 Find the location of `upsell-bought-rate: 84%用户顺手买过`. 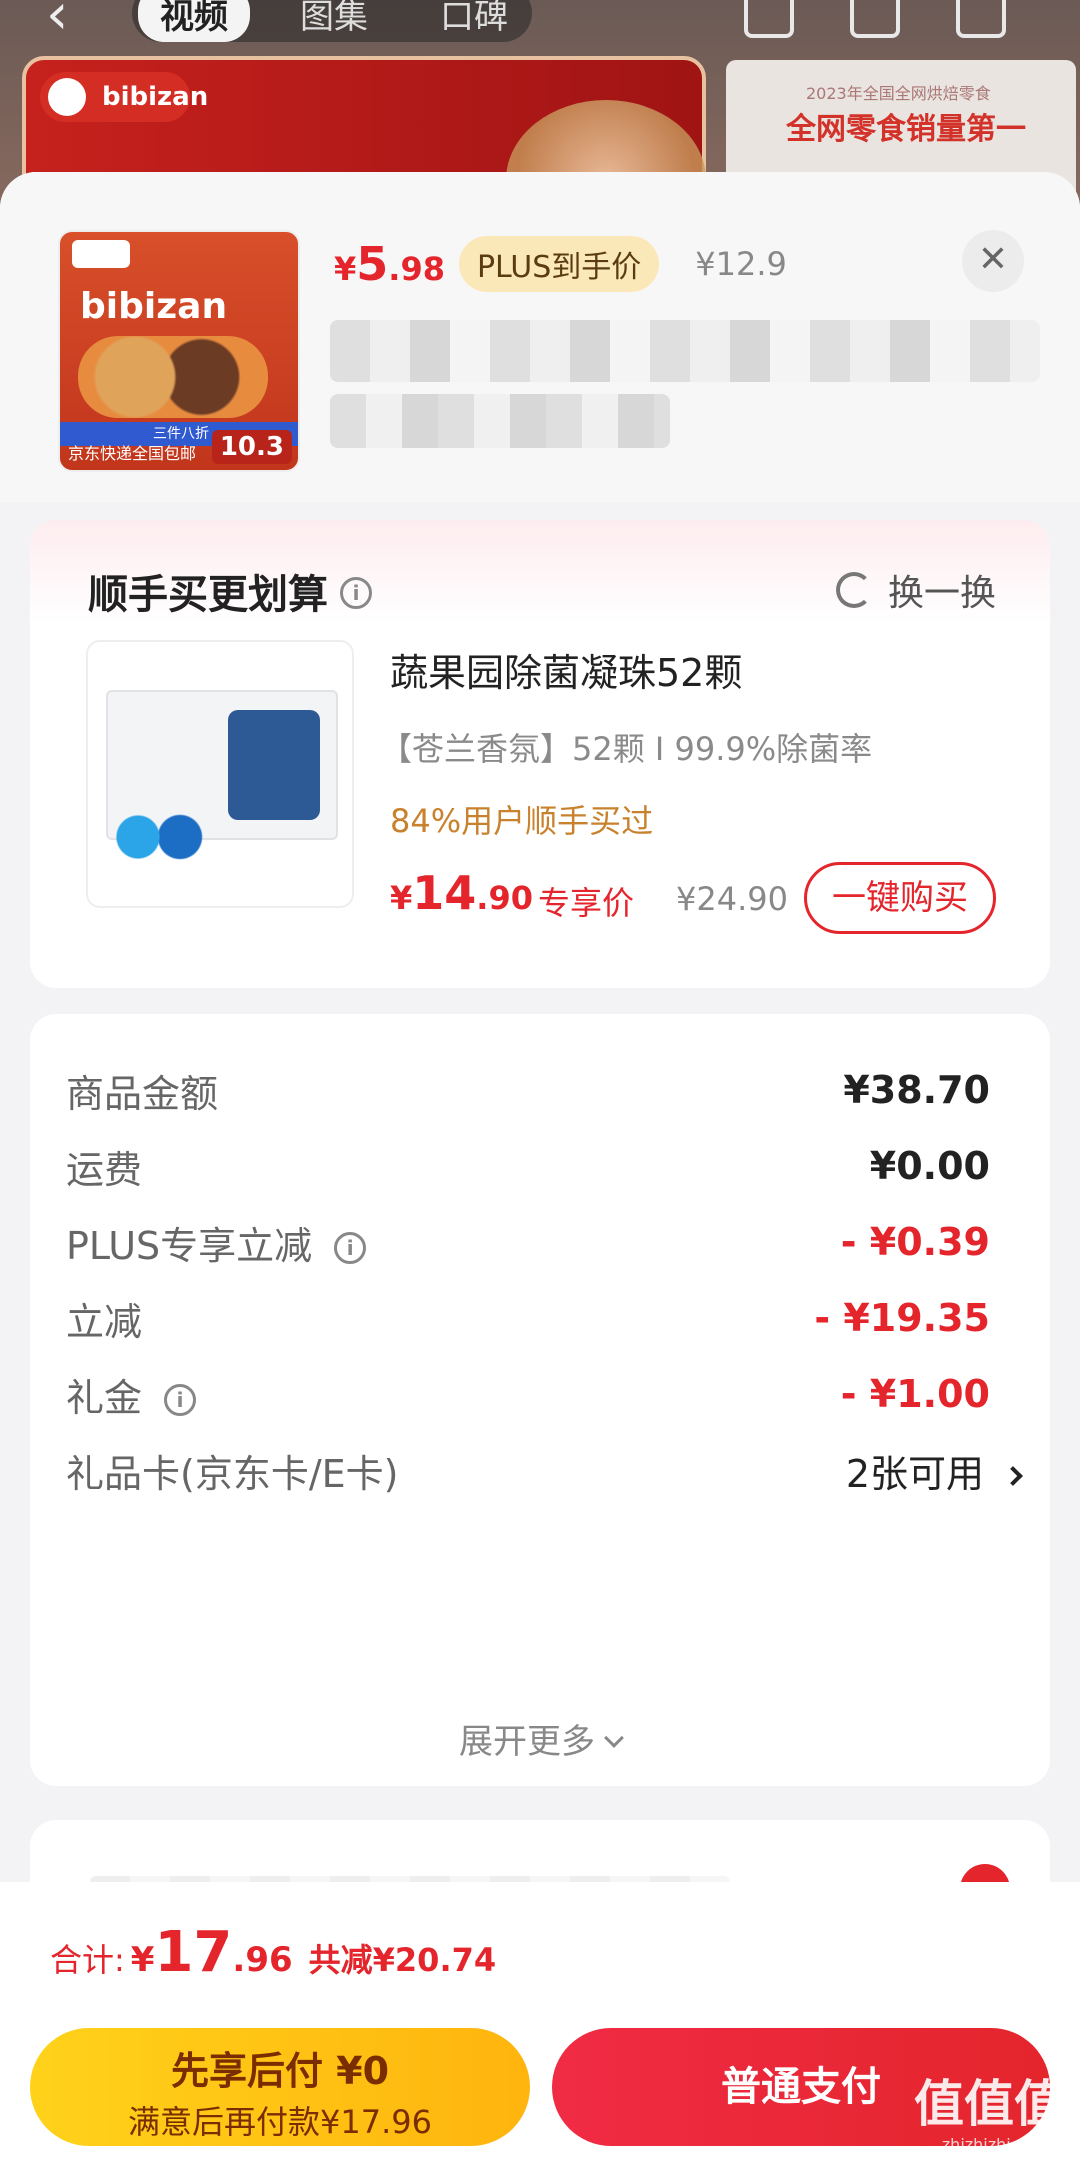

upsell-bought-rate: 84%用户顺手买过 is located at coordinates (522, 821).